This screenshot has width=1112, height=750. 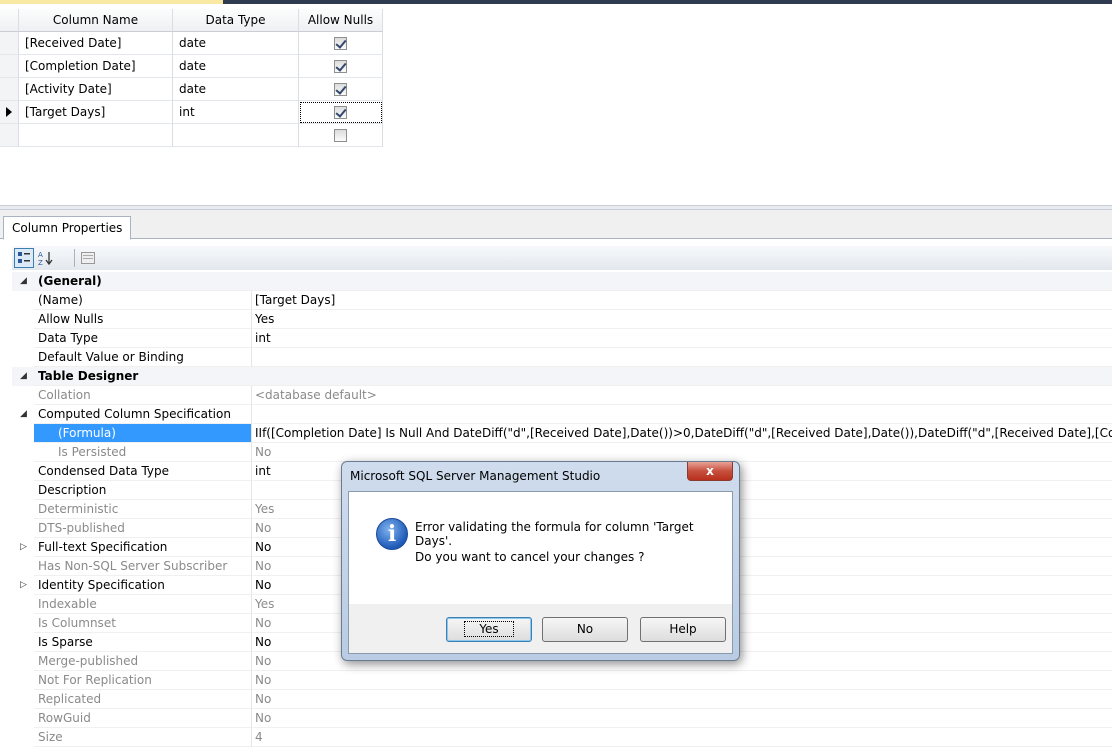 What do you see at coordinates (9, 20) in the screenshot?
I see `row-selector-header` at bounding box center [9, 20].